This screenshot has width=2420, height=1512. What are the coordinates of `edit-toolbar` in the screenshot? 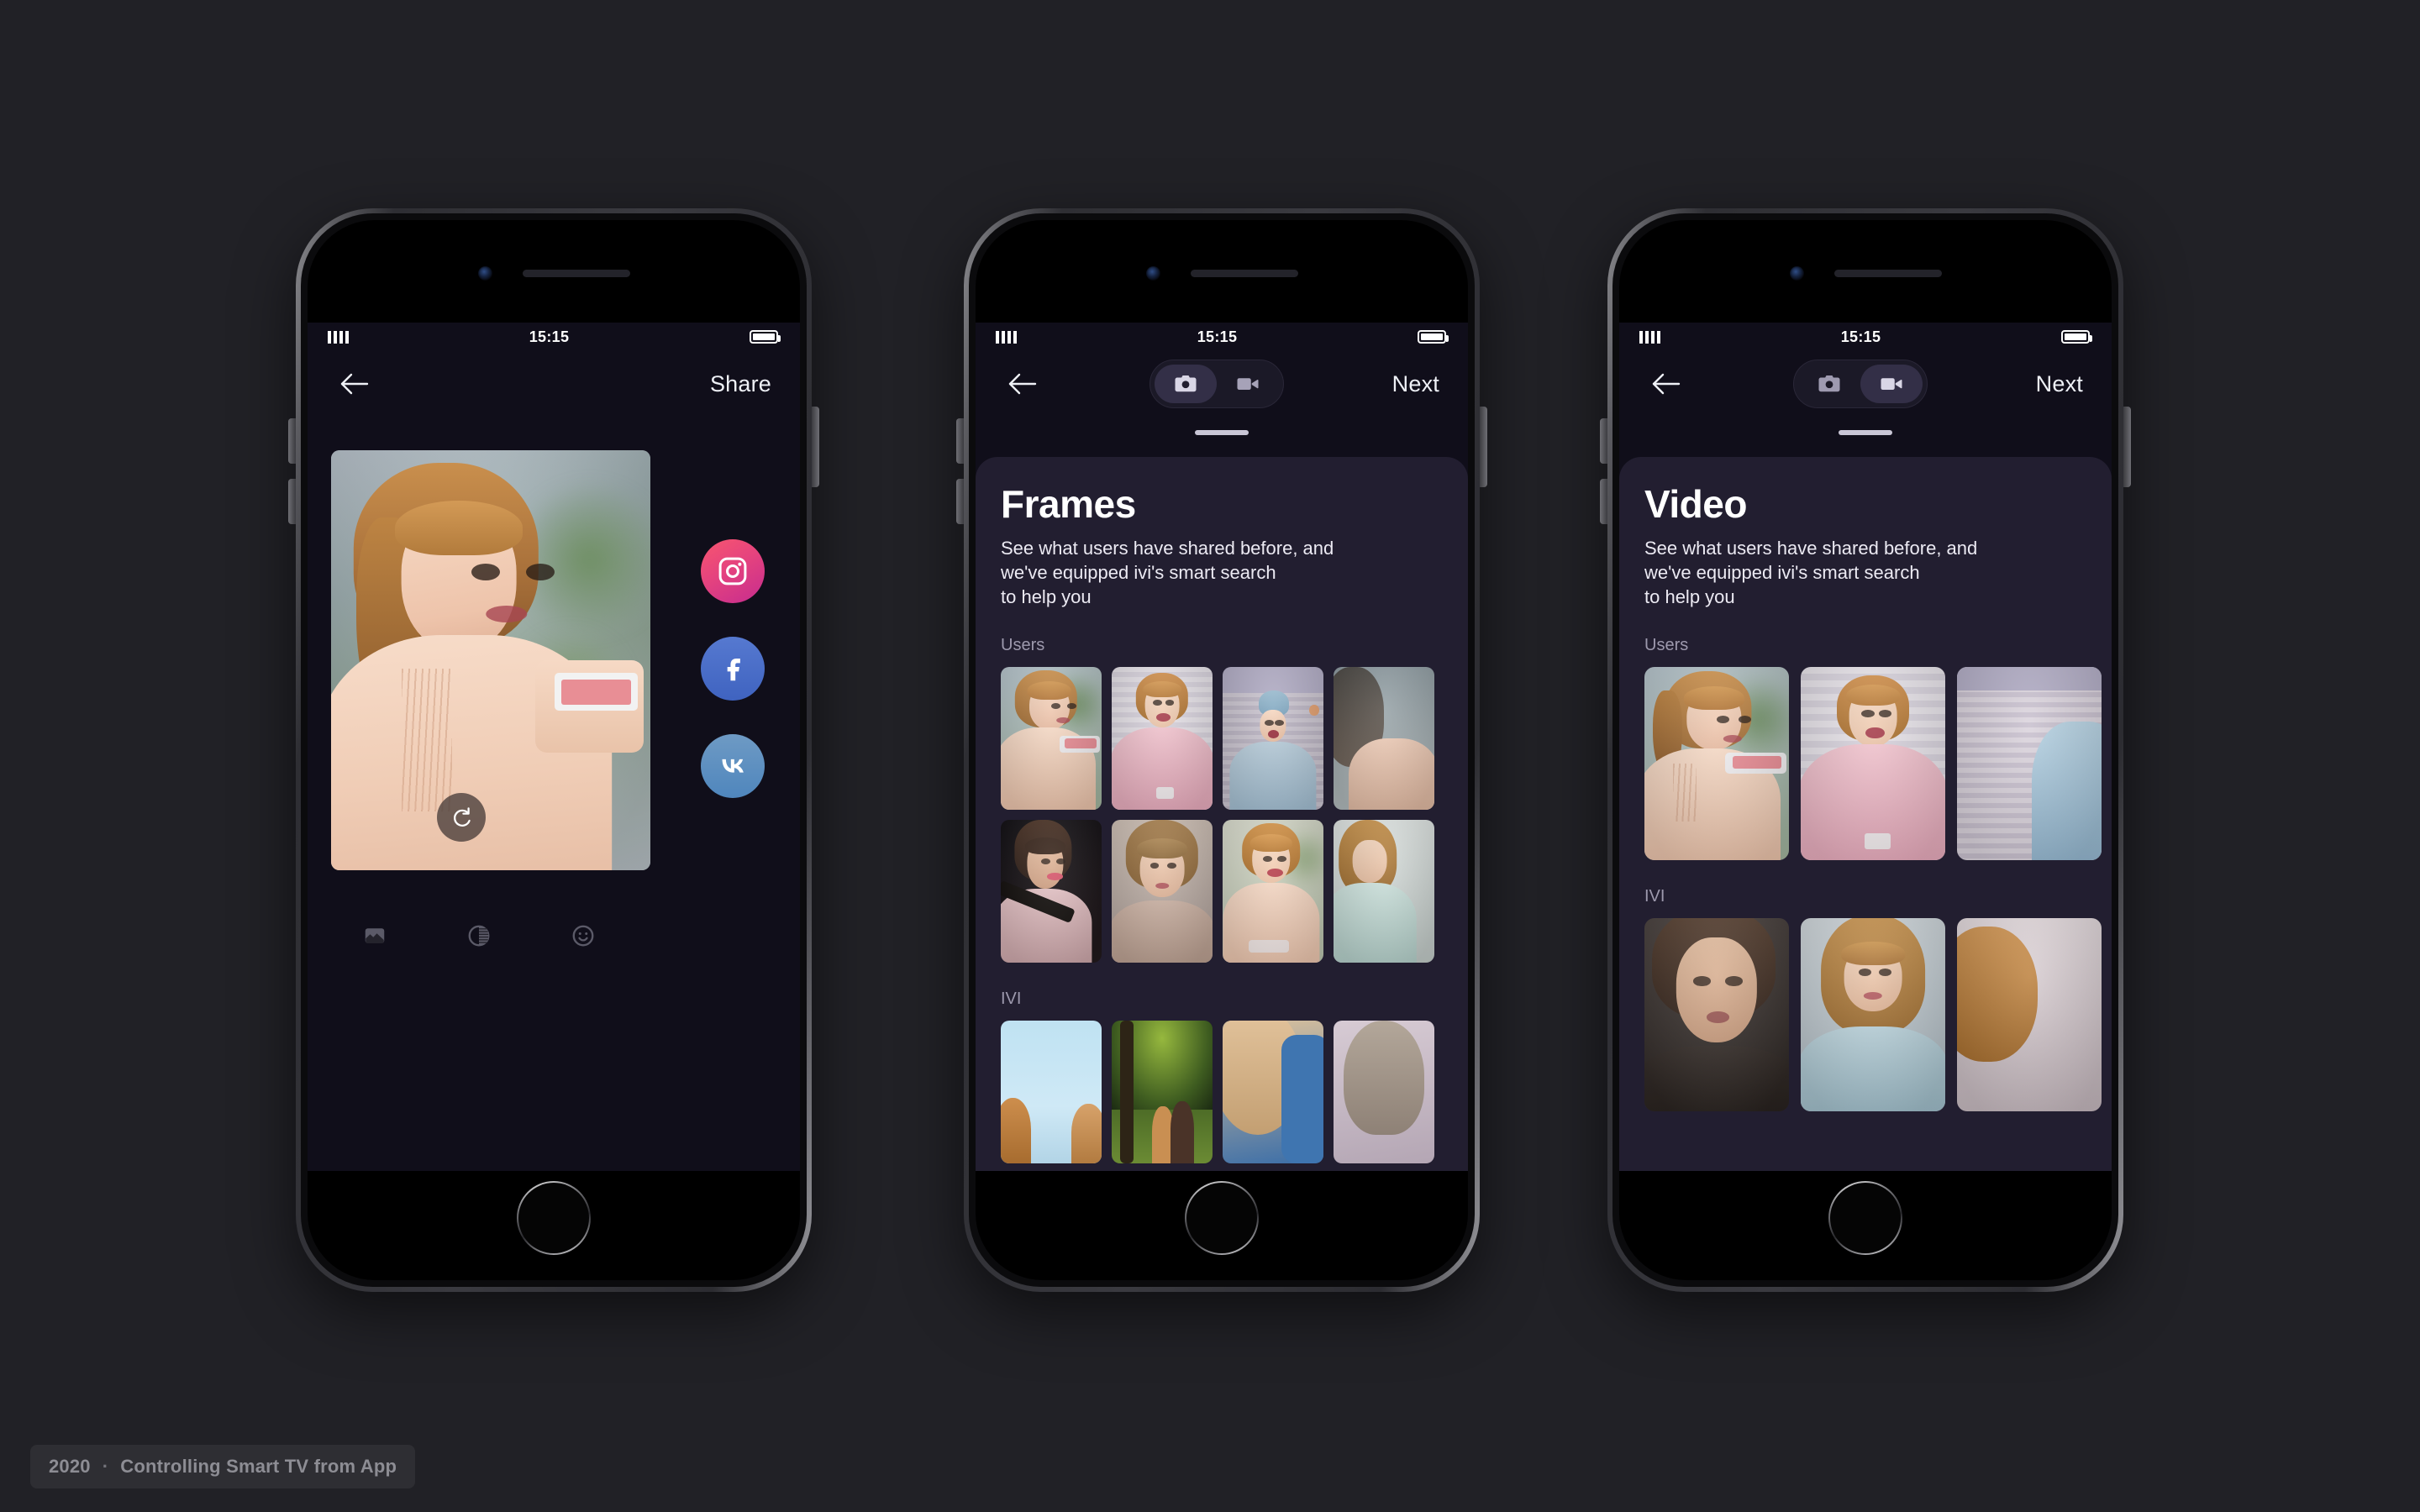 It's located at (554, 935).